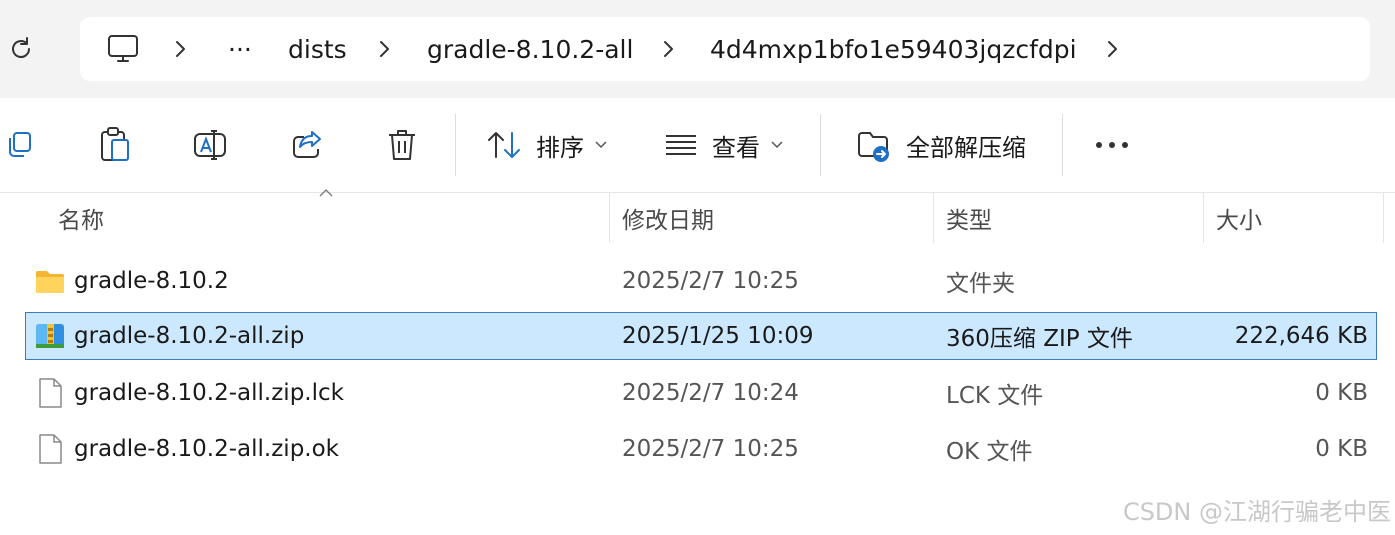 This screenshot has height=535, width=1395. I want to click on refresh-button, so click(21, 49).